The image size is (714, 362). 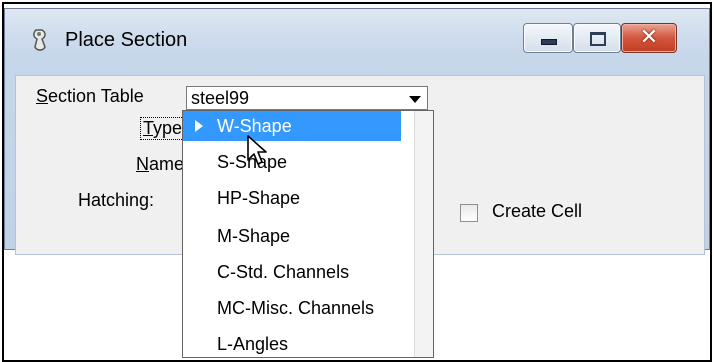 What do you see at coordinates (292, 236) in the screenshot?
I see `dropdown-item-m-shape: M-Shape` at bounding box center [292, 236].